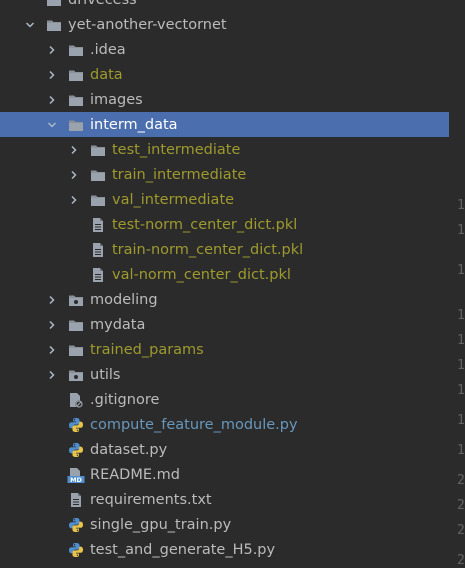  What do you see at coordinates (224, 564) in the screenshot?
I see `tree-item-file` at bounding box center [224, 564].